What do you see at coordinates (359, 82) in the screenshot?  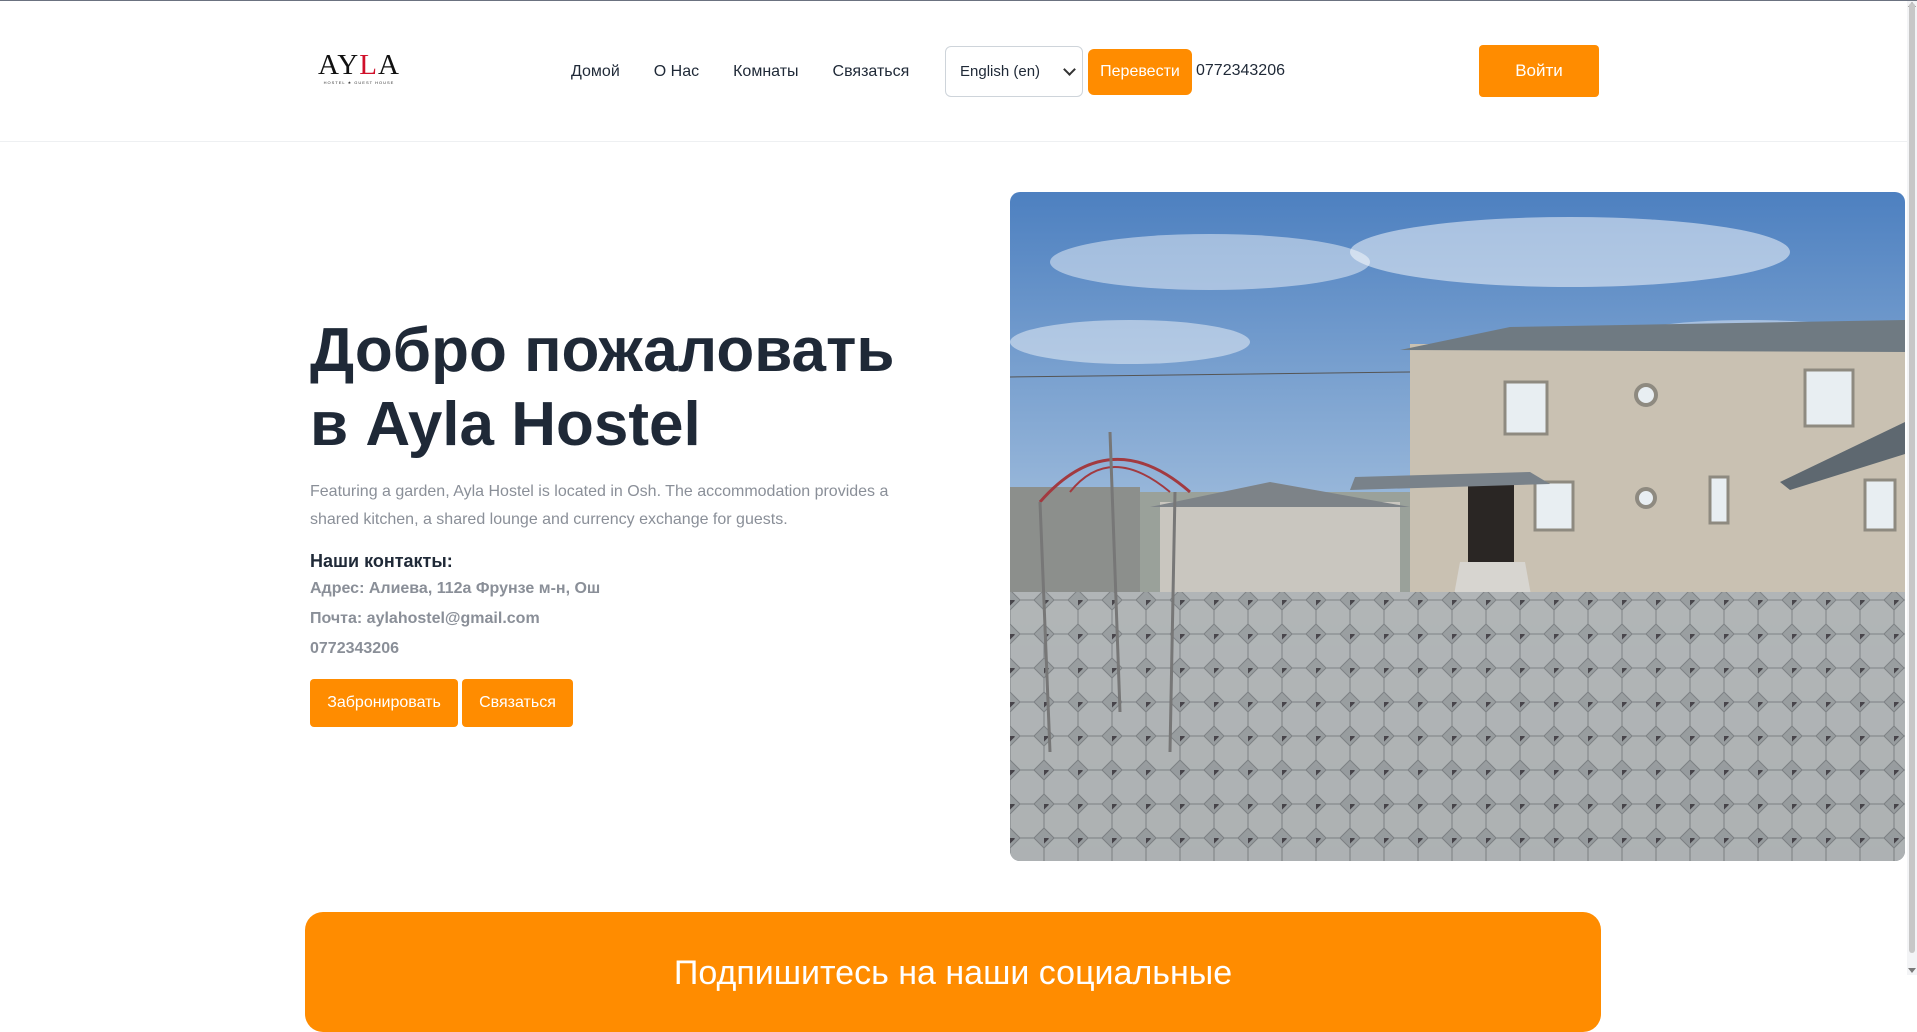 I see `logo-tagline: HOSTEL ★ GUEST HOUSE` at bounding box center [359, 82].